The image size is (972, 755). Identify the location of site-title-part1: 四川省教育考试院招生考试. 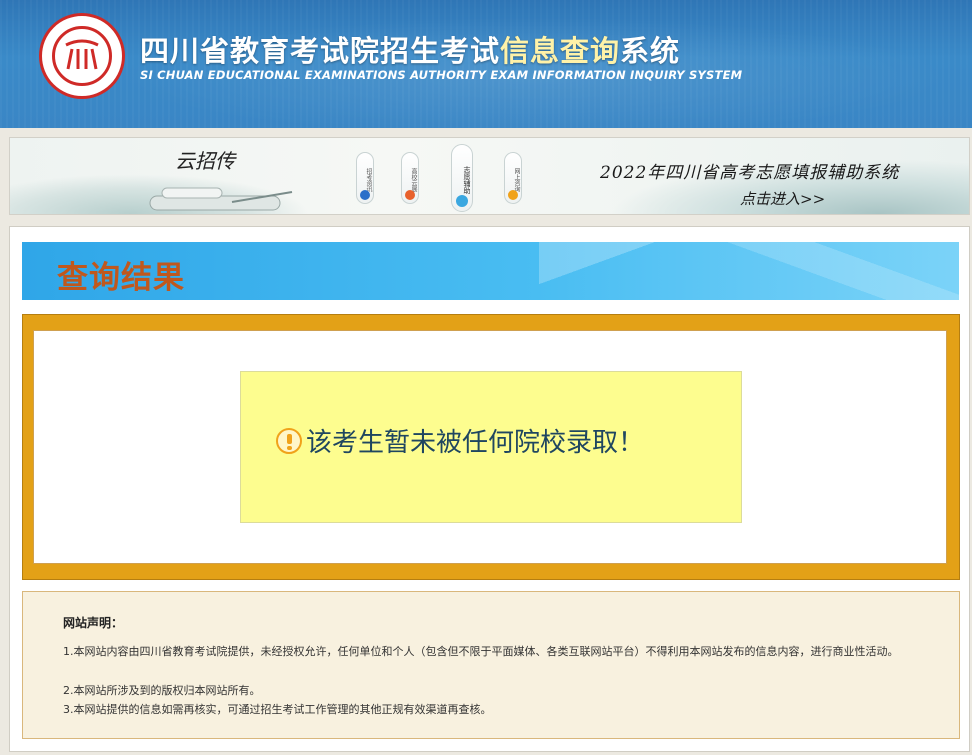
(320, 51).